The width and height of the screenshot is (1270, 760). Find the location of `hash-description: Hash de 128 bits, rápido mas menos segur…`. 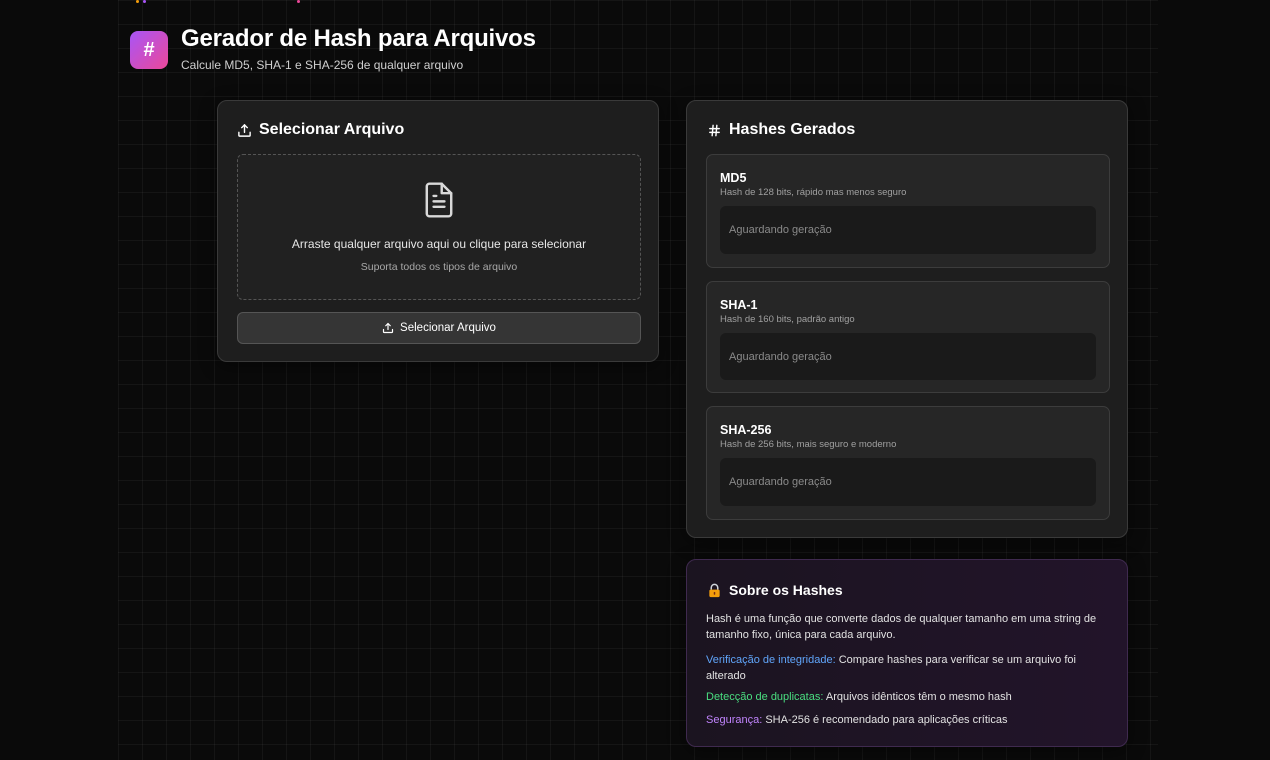

hash-description: Hash de 128 bits, rápido mas menos segur… is located at coordinates (813, 192).